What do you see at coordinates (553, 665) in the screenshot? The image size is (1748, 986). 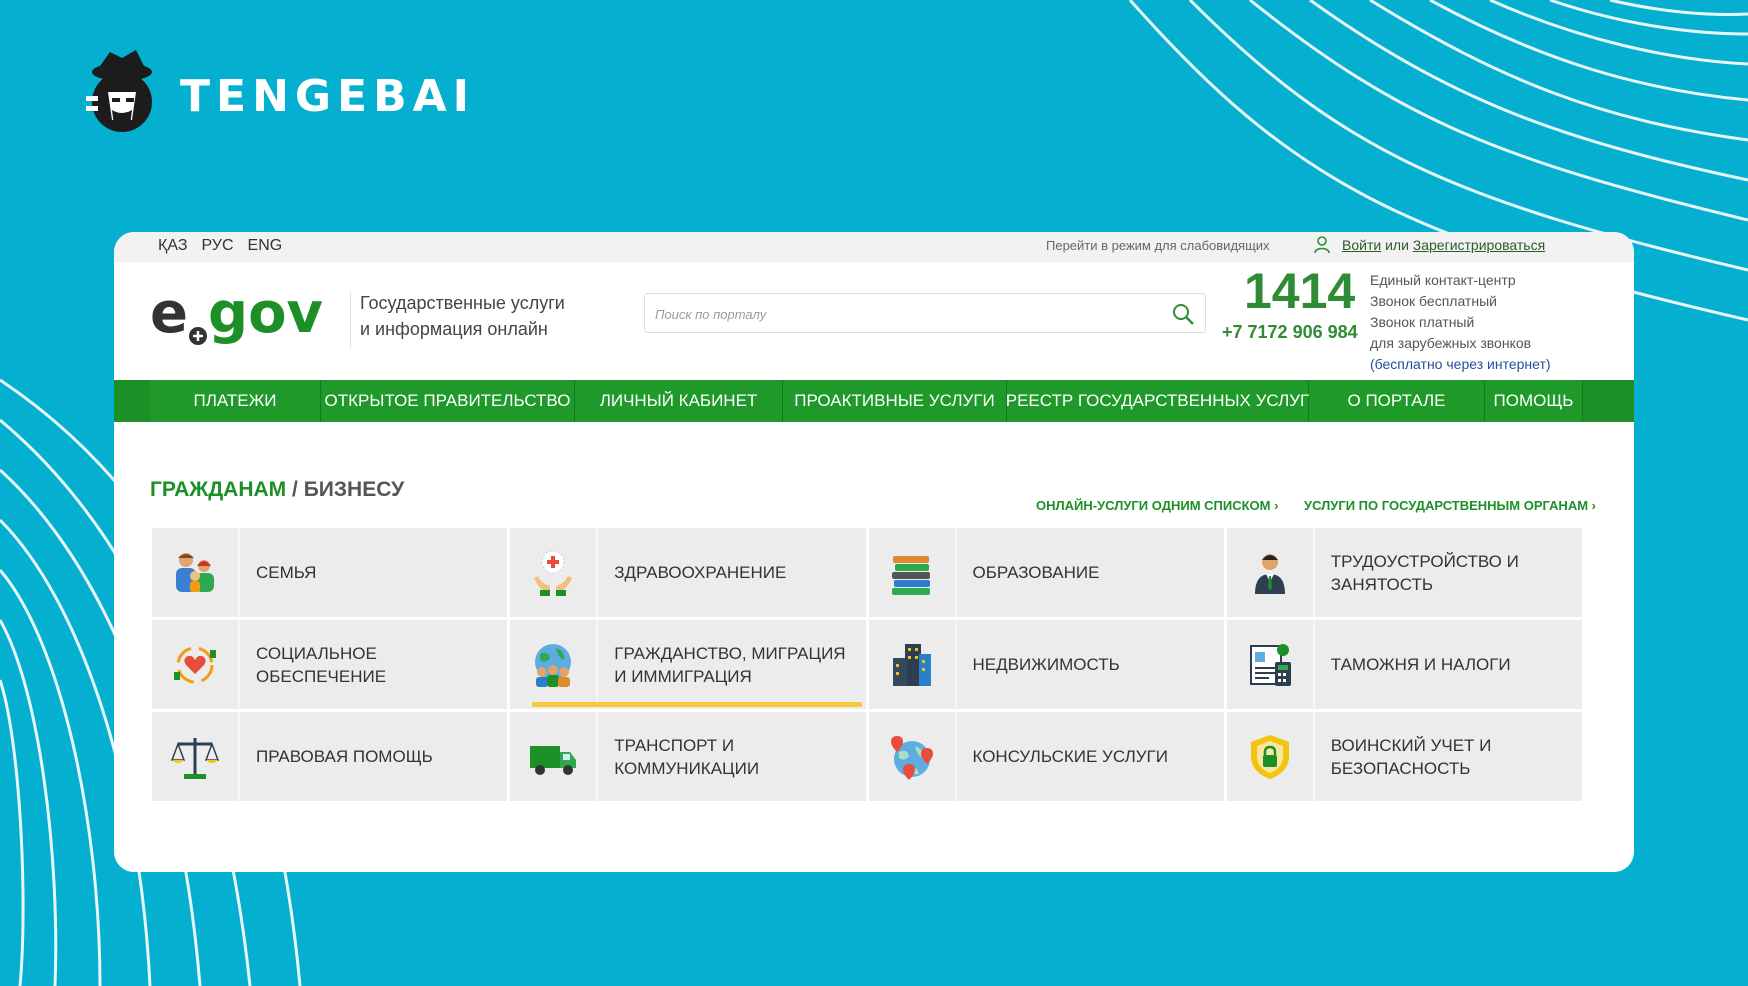 I see `globe-people-icon` at bounding box center [553, 665].